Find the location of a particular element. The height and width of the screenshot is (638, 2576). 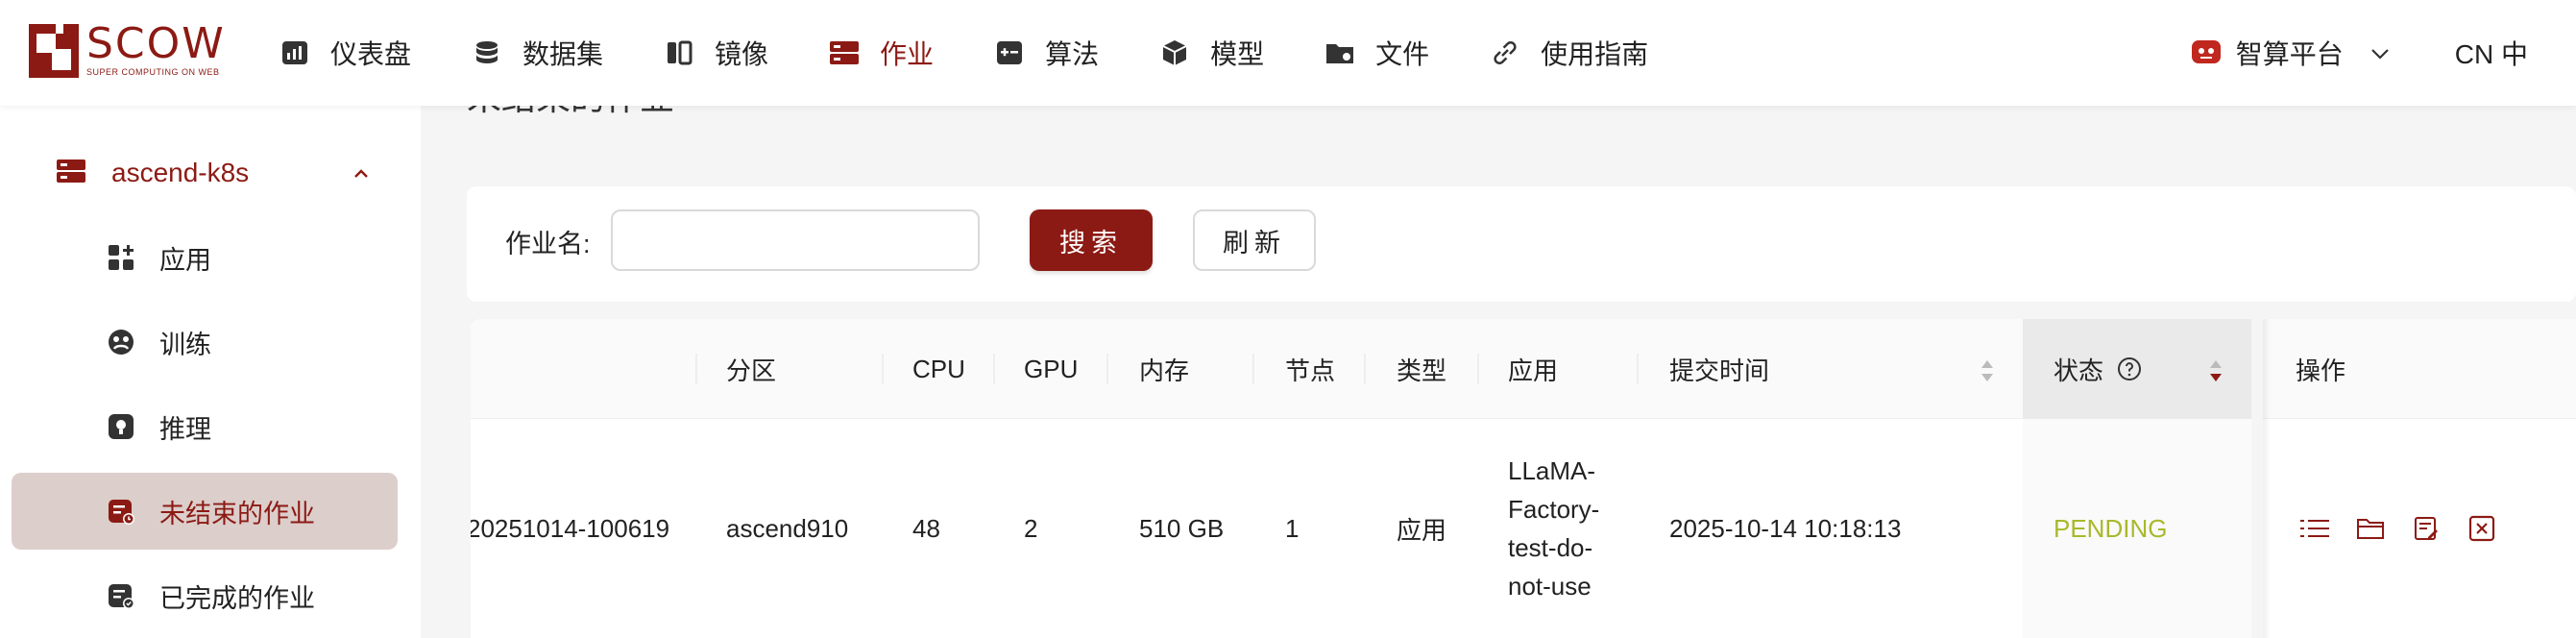

link-icon is located at coordinates (1505, 53).